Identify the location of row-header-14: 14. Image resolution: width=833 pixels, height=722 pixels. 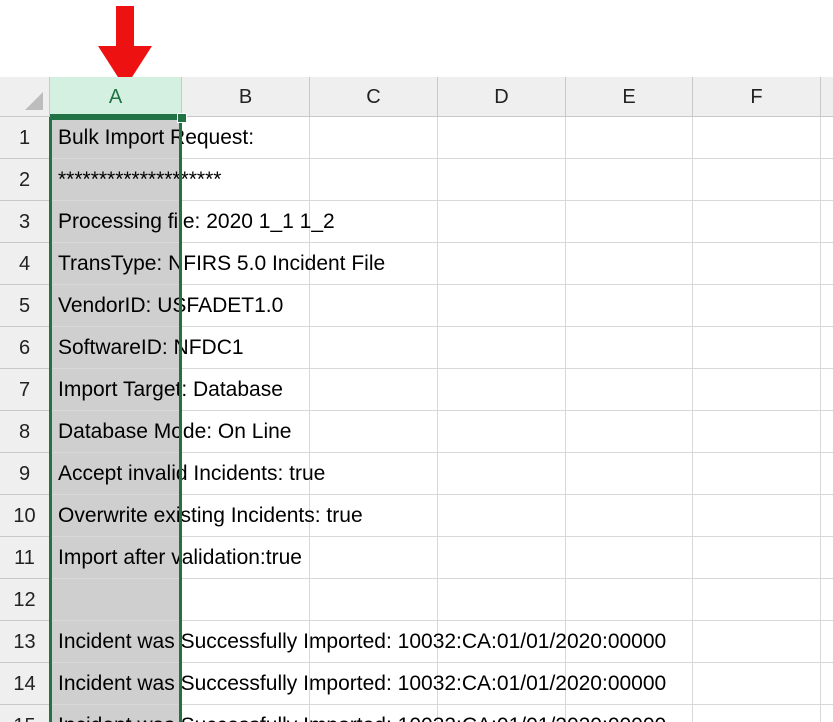
(25, 684).